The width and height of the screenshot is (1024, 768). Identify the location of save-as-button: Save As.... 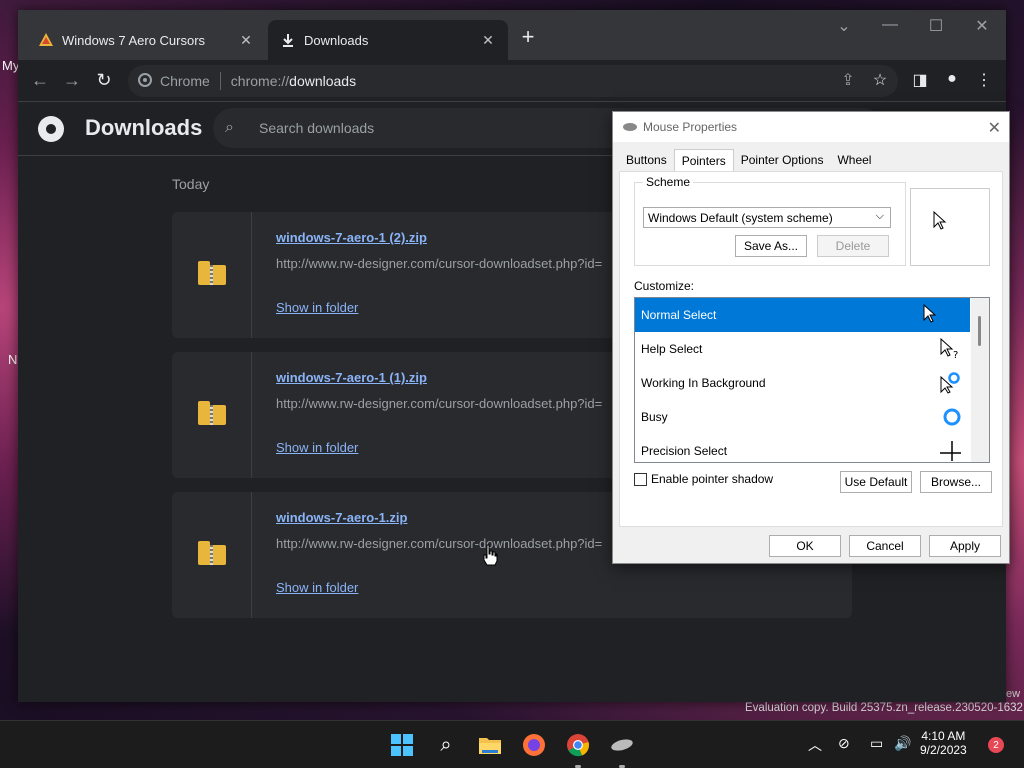
(771, 246).